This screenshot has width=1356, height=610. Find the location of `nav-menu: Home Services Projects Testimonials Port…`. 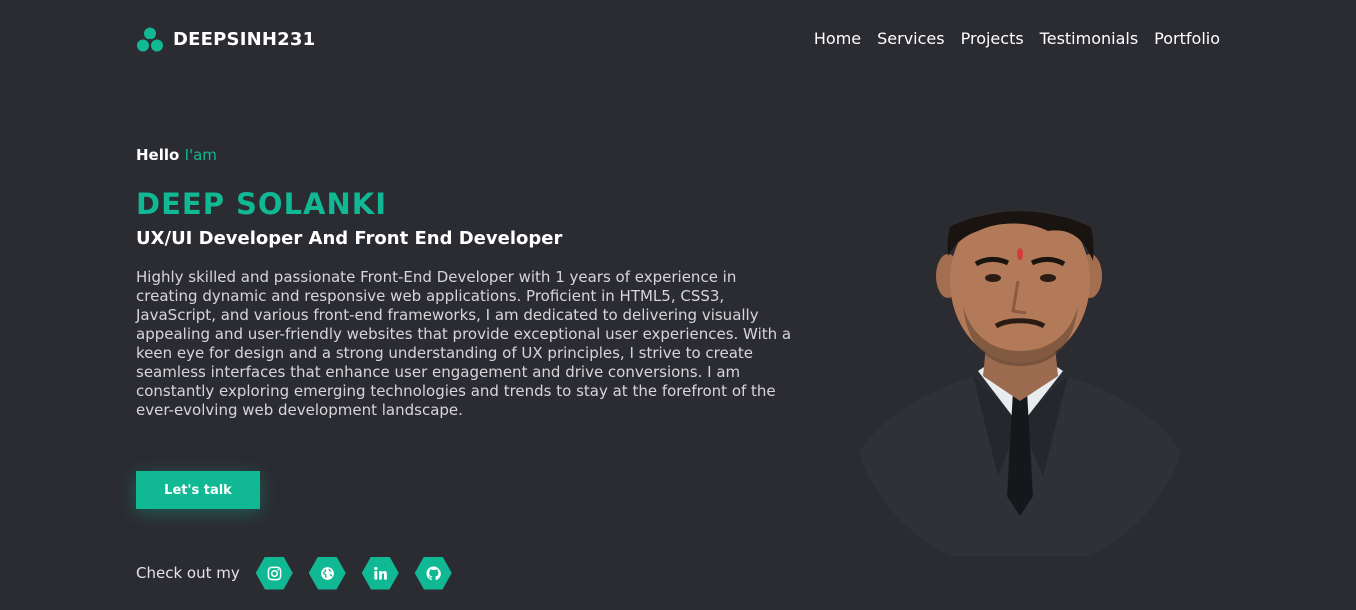

nav-menu: Home Services Projects Testimonials Port… is located at coordinates (1017, 39).